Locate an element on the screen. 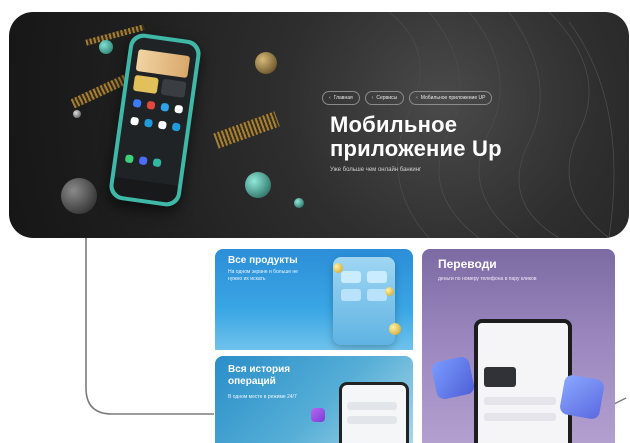 The image size is (630, 443). breadcrumb-label: Главная is located at coordinates (343, 98).